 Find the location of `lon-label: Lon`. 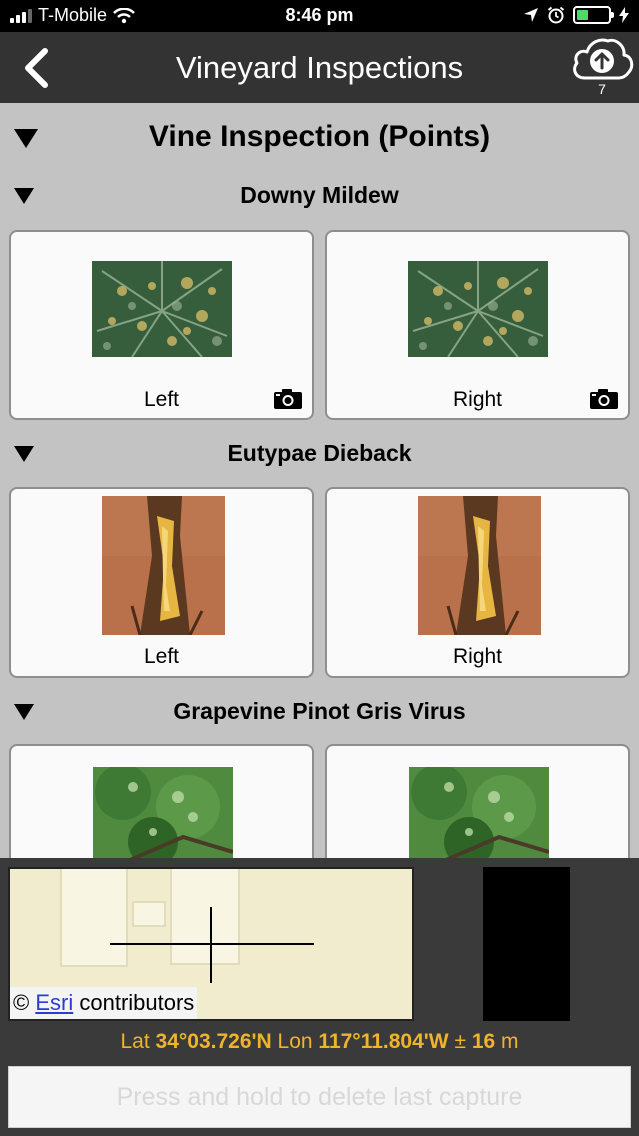

lon-label: Lon is located at coordinates (295, 1041).